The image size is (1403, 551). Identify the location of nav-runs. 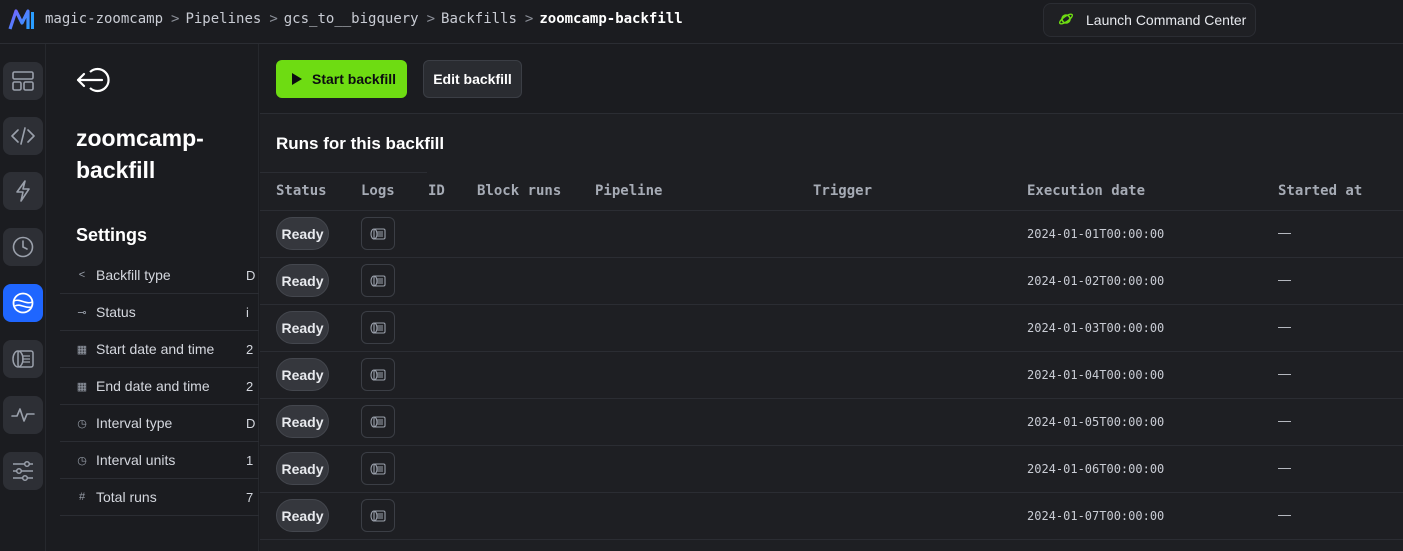
(23, 247).